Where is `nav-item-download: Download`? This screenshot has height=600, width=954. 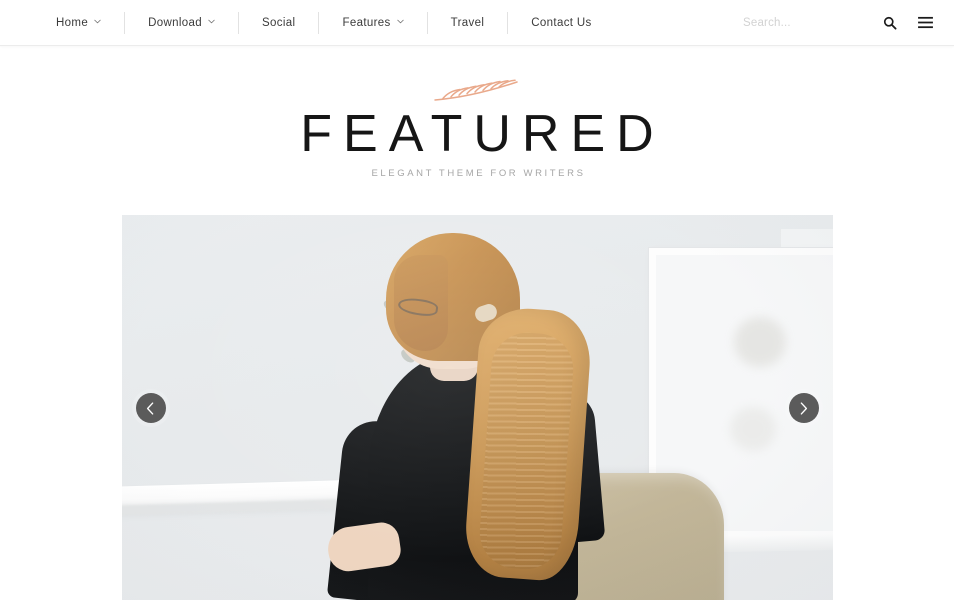
nav-item-download: Download is located at coordinates (181, 22).